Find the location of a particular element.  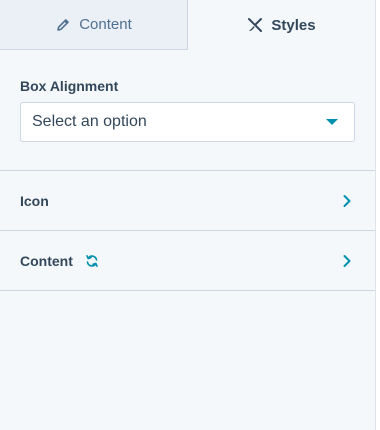

tab-styles: Styles is located at coordinates (281, 25).